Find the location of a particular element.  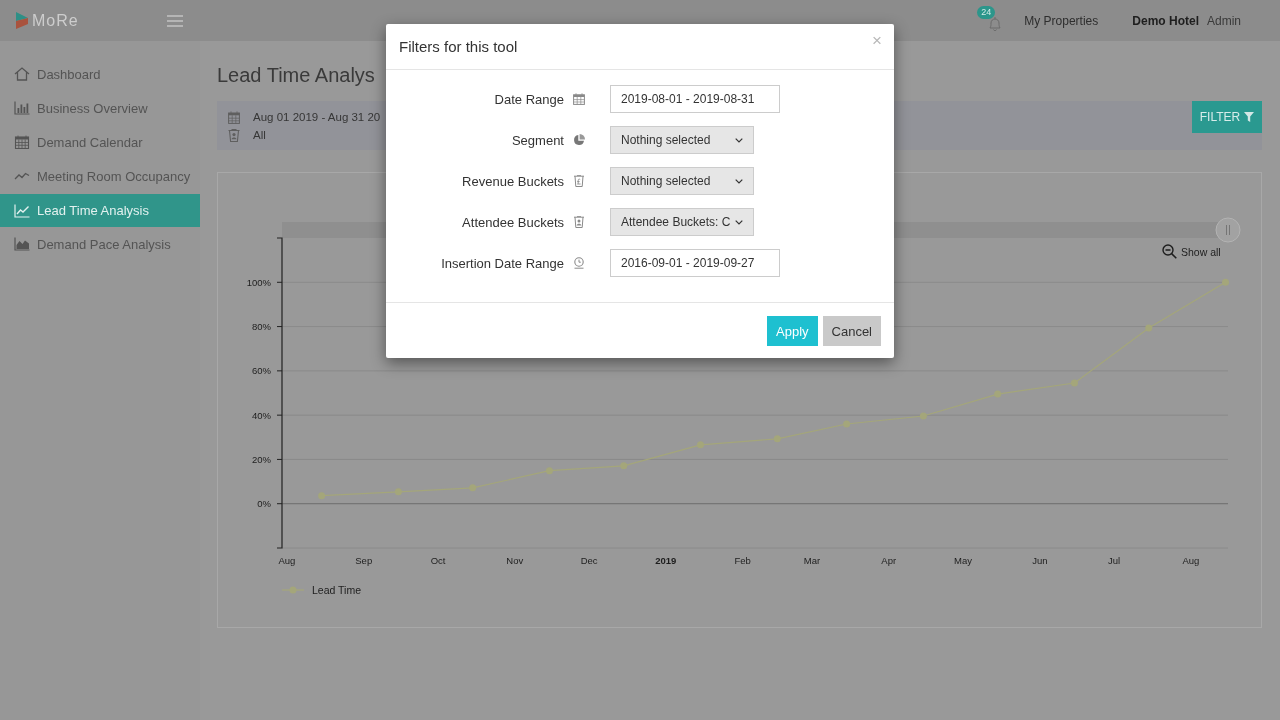

axis-label: 60% is located at coordinates (261, 371).